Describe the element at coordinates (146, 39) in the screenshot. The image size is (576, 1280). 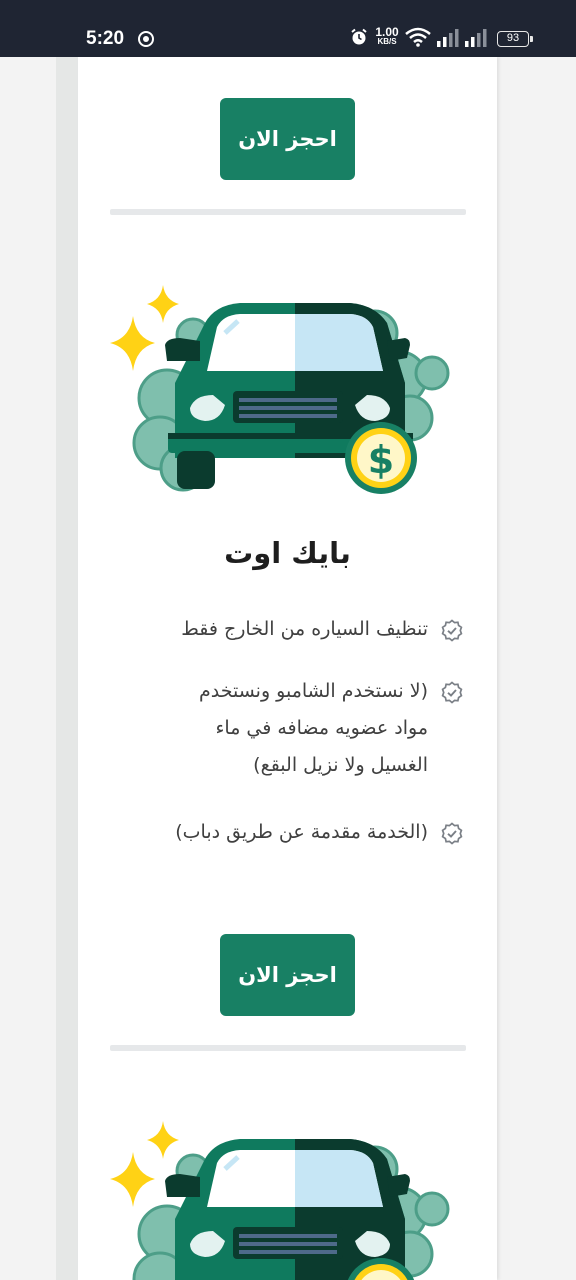
I see `radio-icon` at that location.